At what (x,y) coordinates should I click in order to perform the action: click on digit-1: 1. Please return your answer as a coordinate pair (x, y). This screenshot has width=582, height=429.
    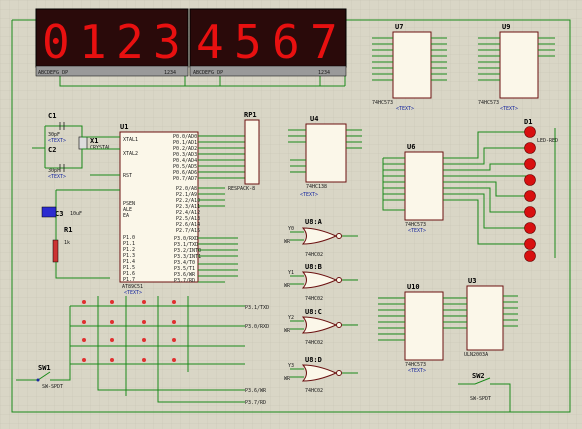
    Looking at the image, I should click on (93, 42).